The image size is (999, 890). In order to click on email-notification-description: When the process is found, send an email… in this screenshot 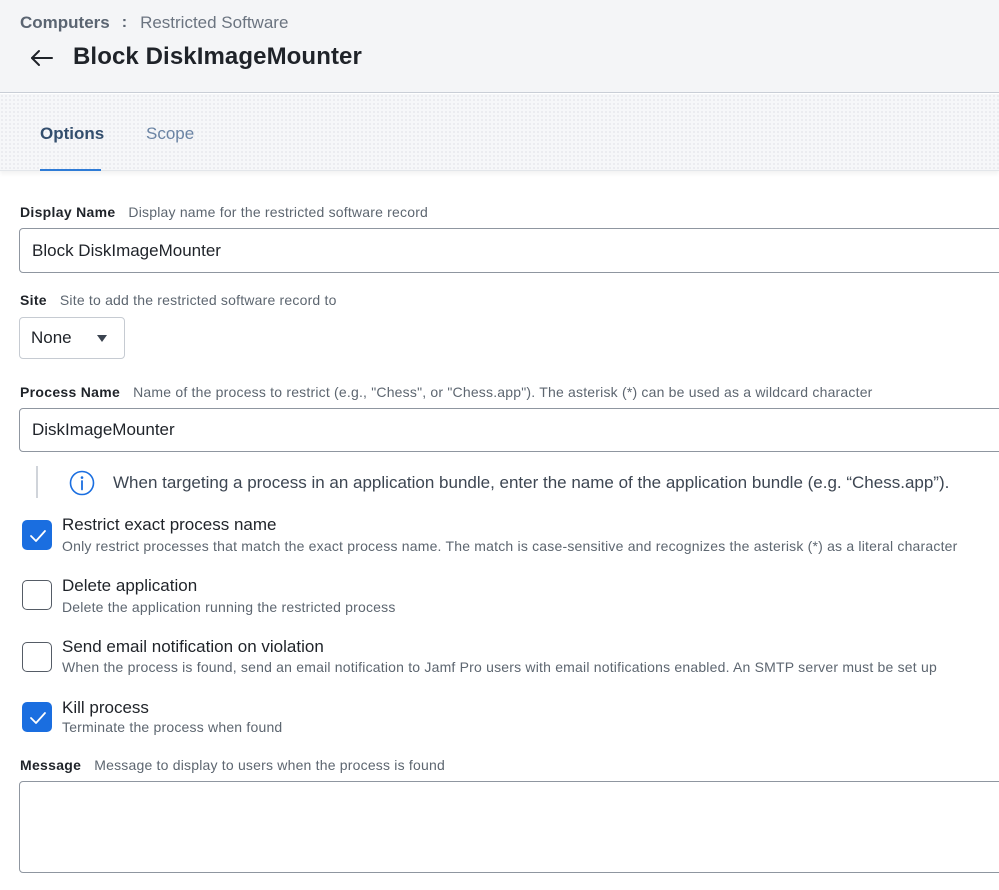, I will do `click(499, 667)`.